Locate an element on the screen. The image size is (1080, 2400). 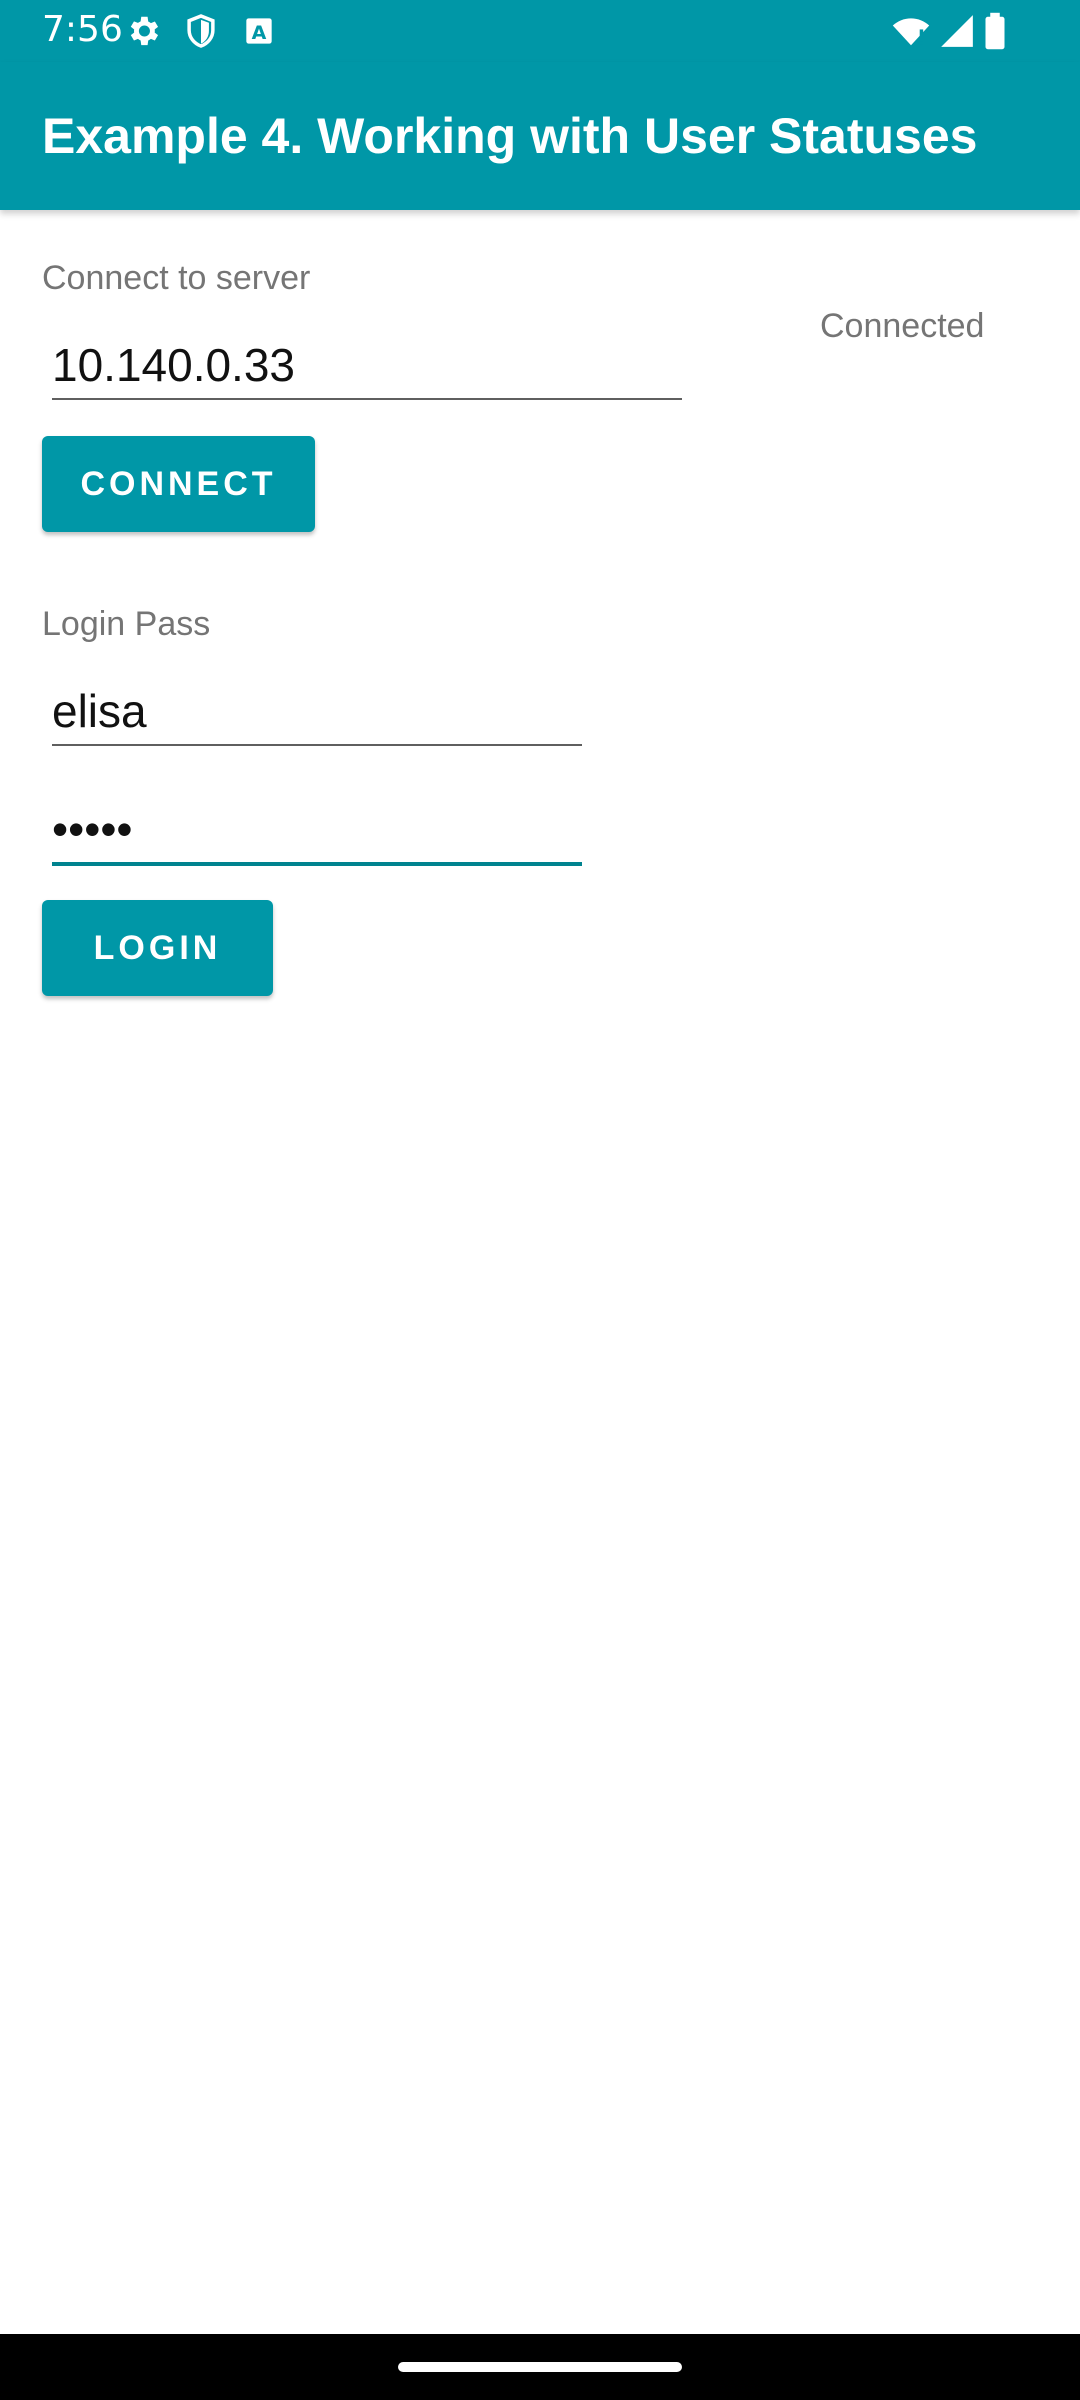
shield-icon is located at coordinates (201, 31).